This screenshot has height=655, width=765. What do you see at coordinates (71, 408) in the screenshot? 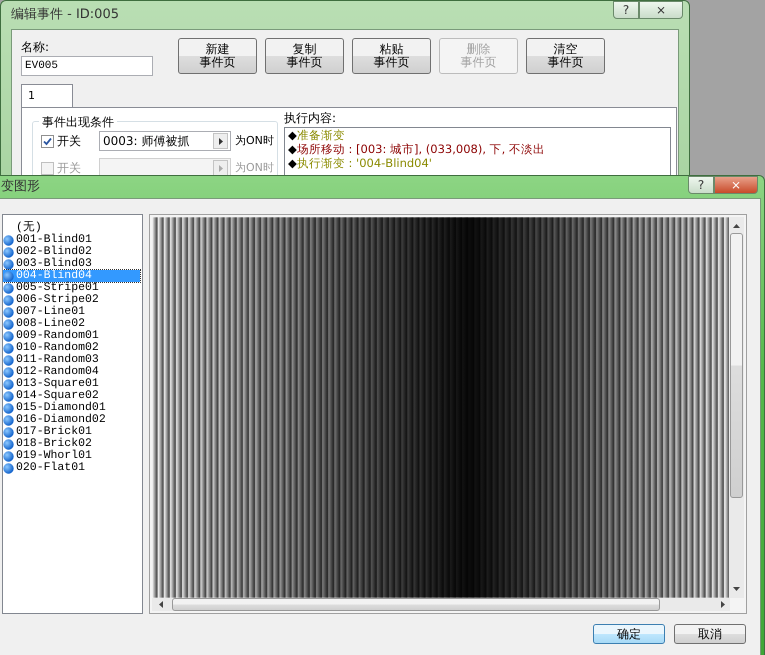
I see `list-item: 015-Diamond01` at bounding box center [71, 408].